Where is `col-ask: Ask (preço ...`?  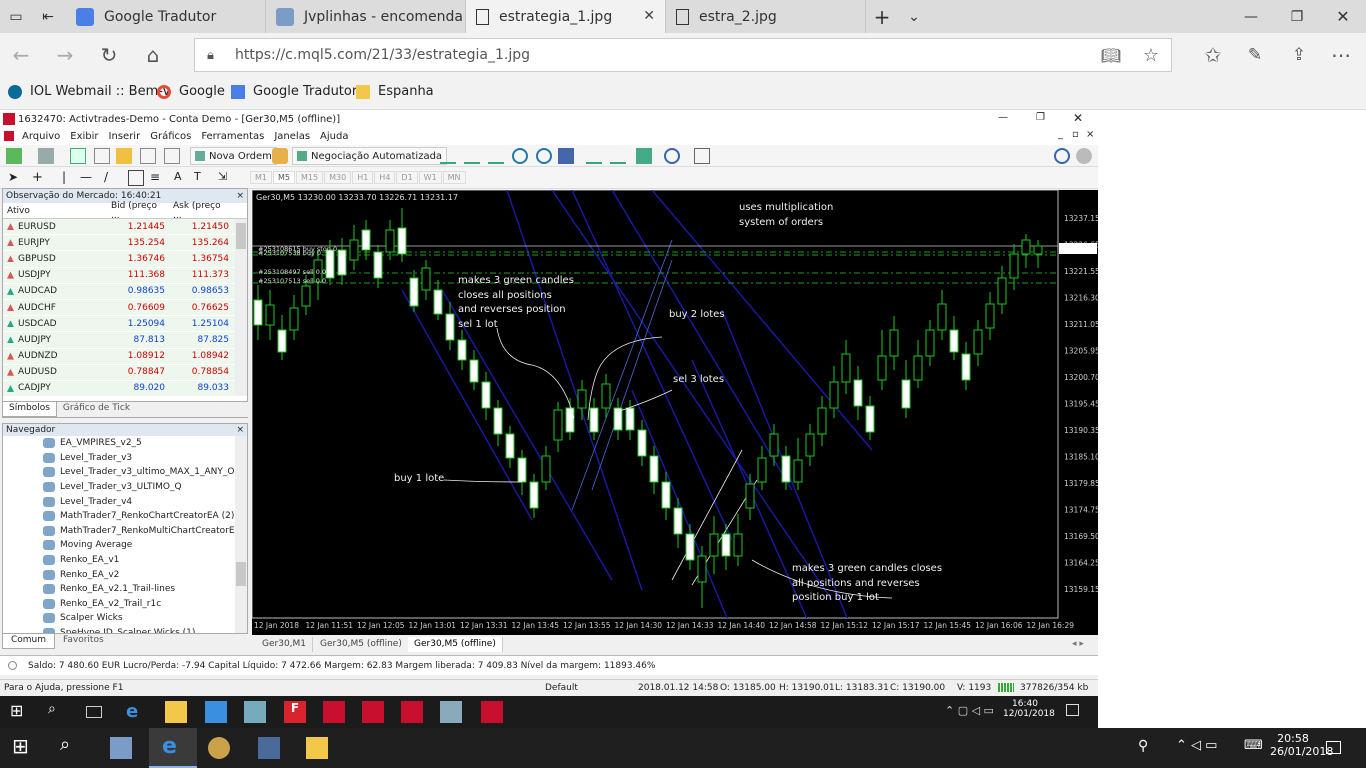 col-ask: Ask (preço ... is located at coordinates (201, 211).